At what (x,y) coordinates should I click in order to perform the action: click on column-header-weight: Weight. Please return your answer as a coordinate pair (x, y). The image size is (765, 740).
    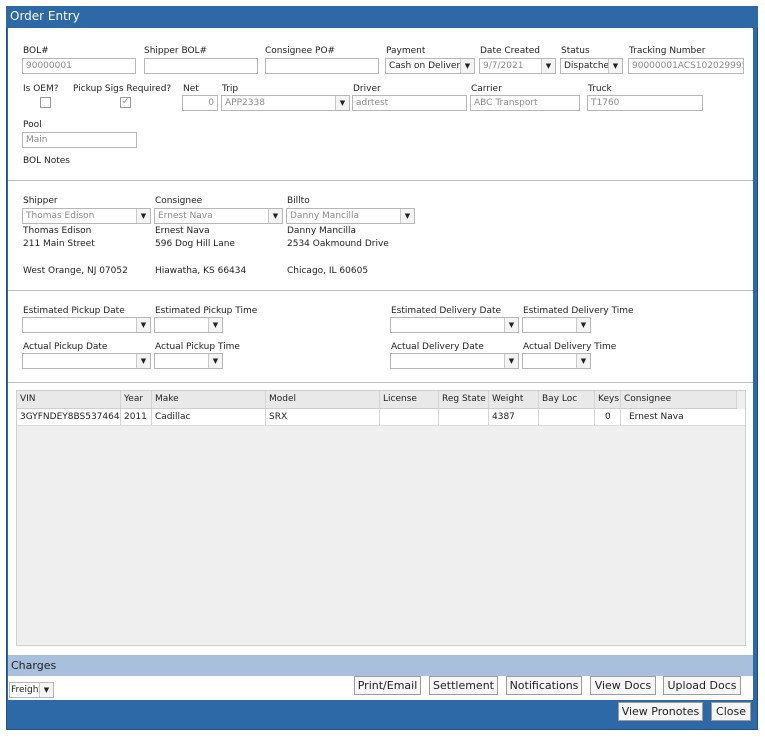
    Looking at the image, I should click on (514, 399).